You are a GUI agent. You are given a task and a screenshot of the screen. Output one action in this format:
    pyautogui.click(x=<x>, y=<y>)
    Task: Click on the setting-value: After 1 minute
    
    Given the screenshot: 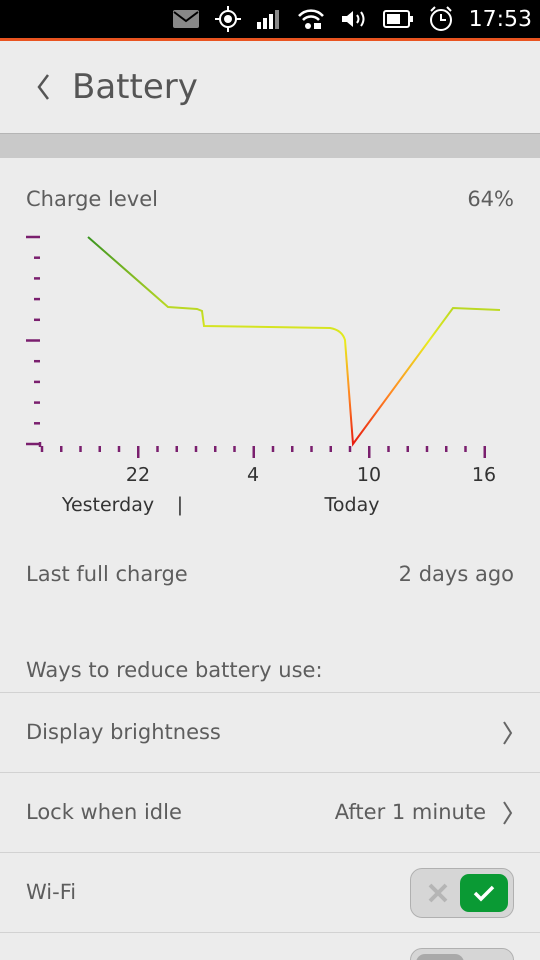 What is the action you would take?
    pyautogui.click(x=410, y=812)
    